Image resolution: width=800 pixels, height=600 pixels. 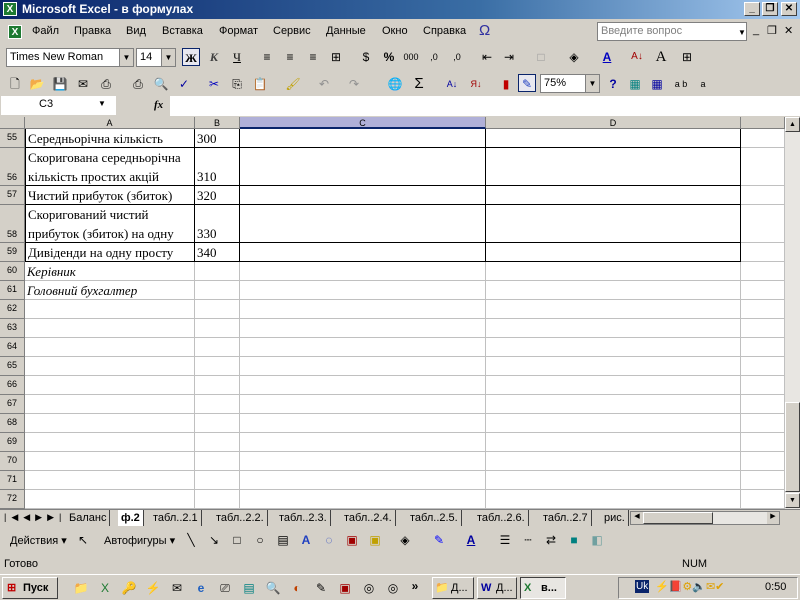 What do you see at coordinates (273, 588) in the screenshot?
I see `quicklaunch-search-icon: 🔍` at bounding box center [273, 588].